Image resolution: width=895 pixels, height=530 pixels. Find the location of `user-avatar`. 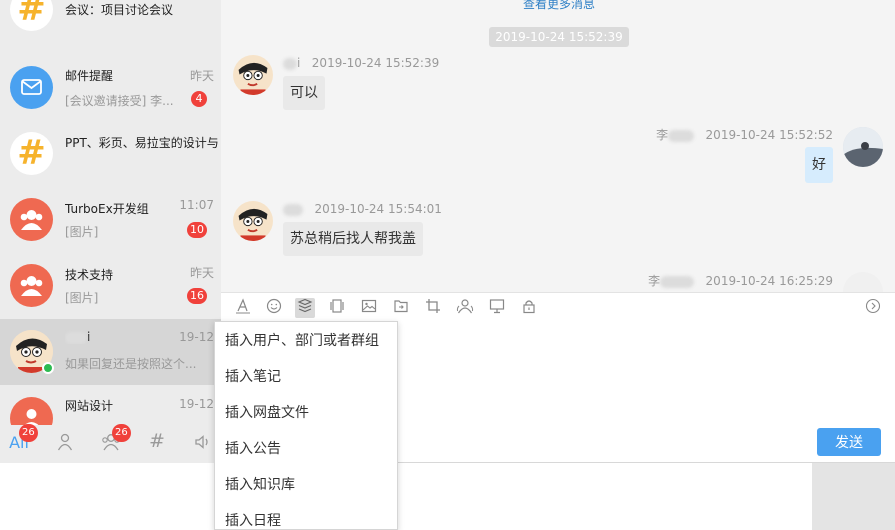

user-avatar is located at coordinates (863, 147).